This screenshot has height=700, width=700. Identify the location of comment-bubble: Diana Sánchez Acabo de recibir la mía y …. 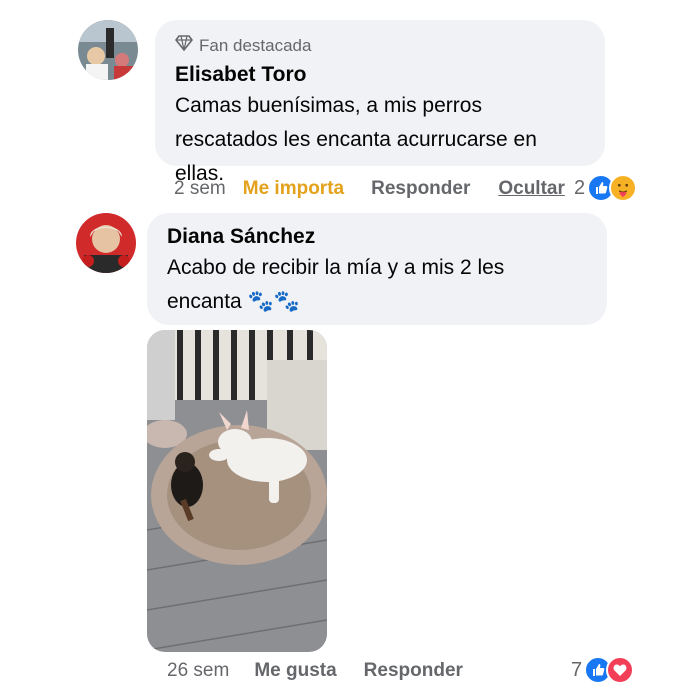
(377, 269).